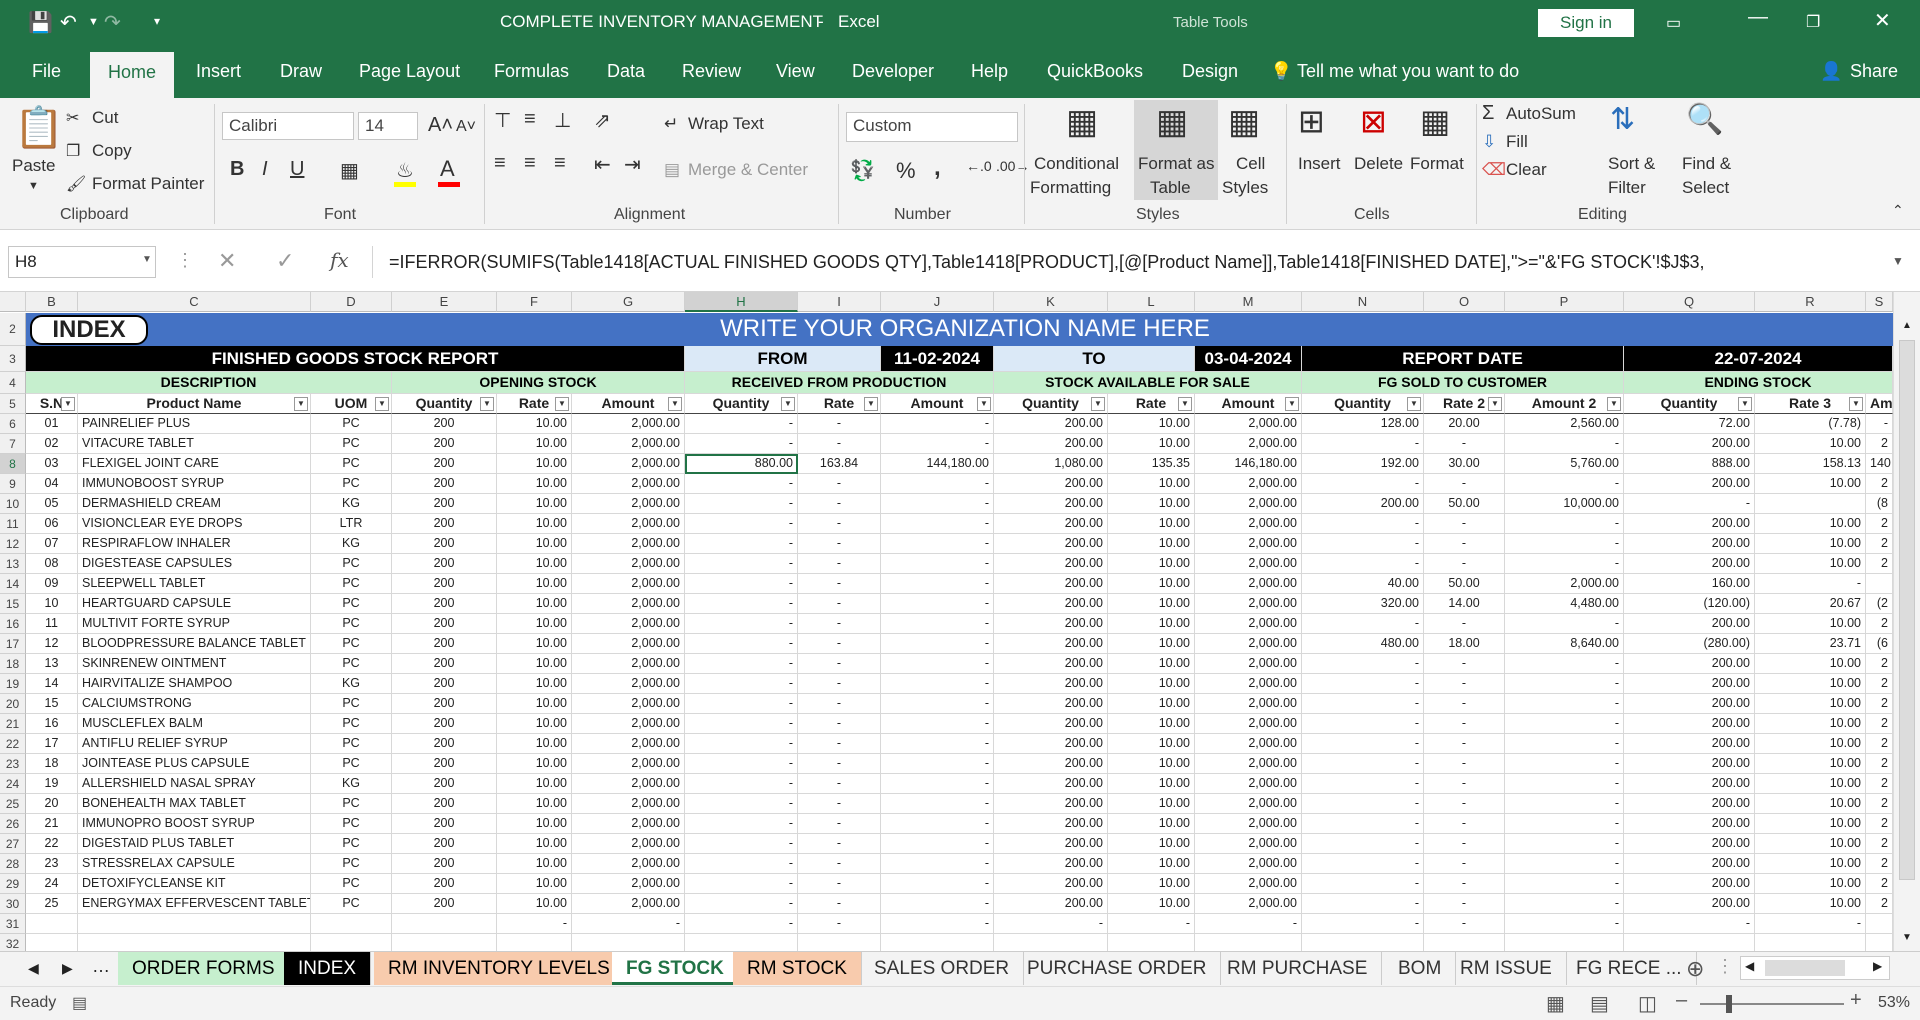 The width and height of the screenshot is (1920, 1020). What do you see at coordinates (405, 170) in the screenshot?
I see `fill-color-icon: ♨` at bounding box center [405, 170].